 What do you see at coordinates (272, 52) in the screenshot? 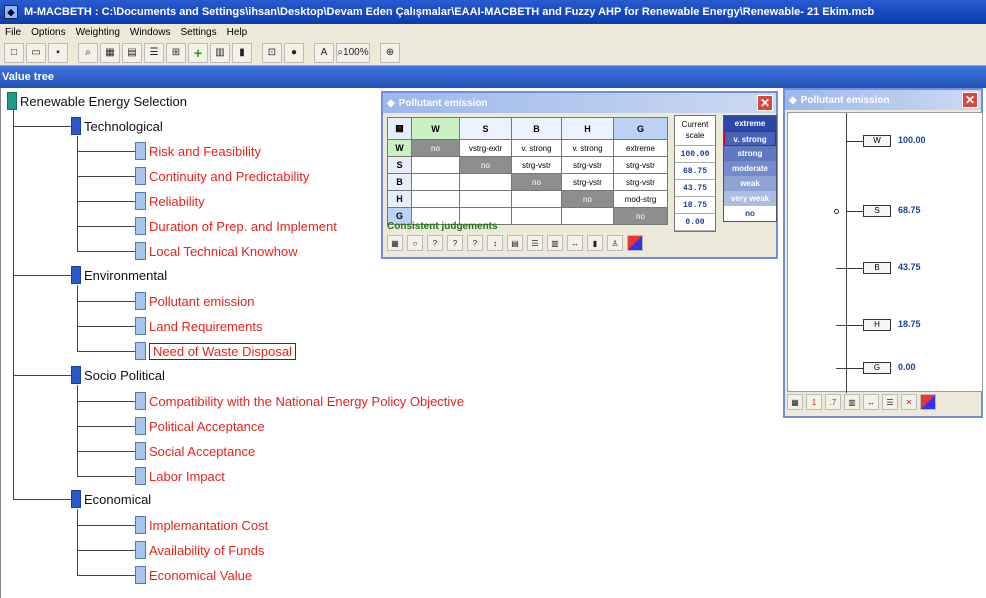
I see `calculator-icon: ⊡` at bounding box center [272, 52].